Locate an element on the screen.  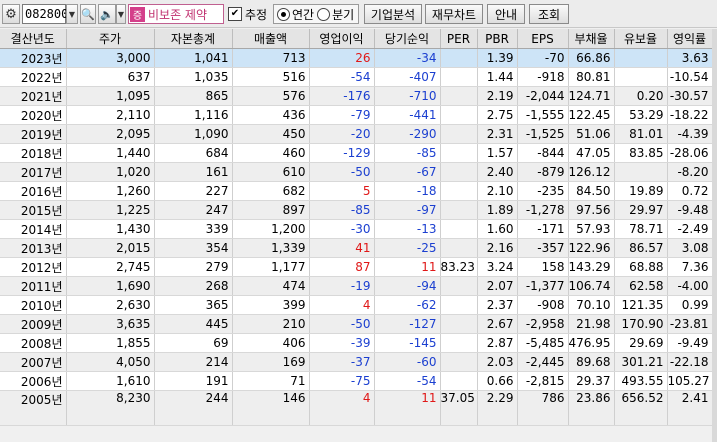
radio-quarter: 분기 is located at coordinates (335, 14).